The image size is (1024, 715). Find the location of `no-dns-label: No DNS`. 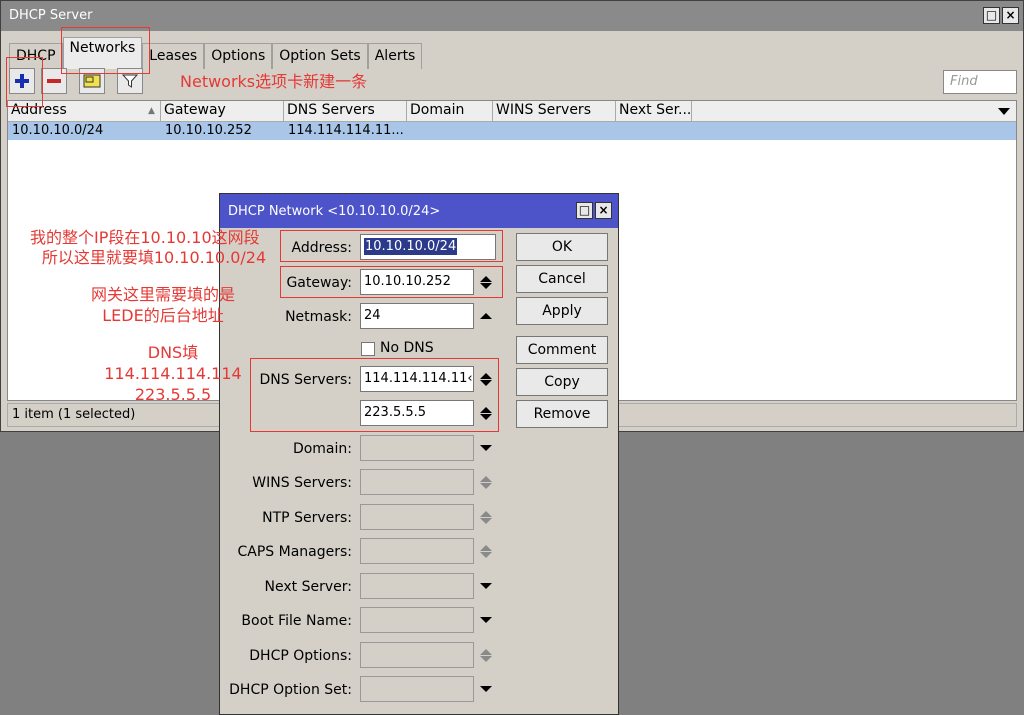

no-dns-label: No DNS is located at coordinates (407, 348).